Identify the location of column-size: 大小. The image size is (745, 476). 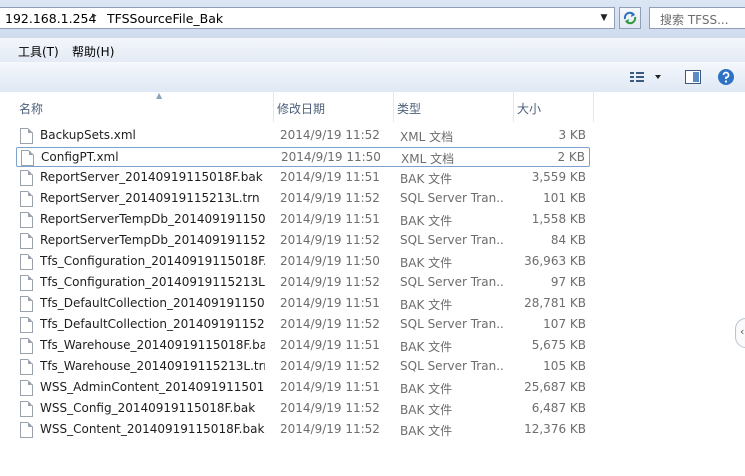
(554, 107).